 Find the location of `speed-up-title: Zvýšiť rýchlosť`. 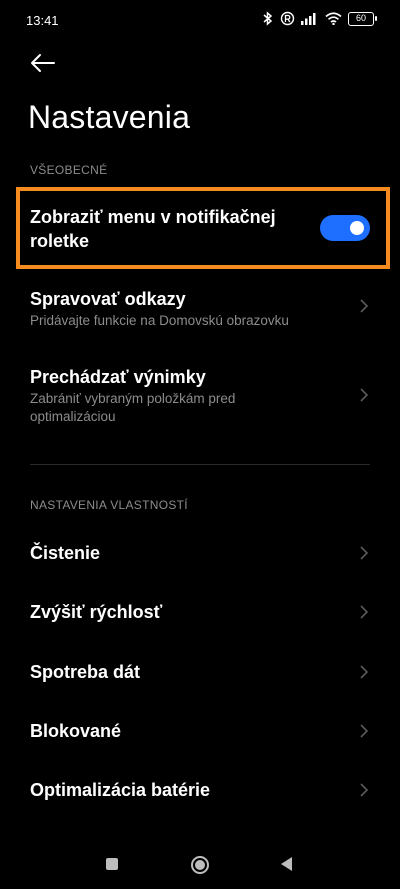

speed-up-title: Zvýšiť rýchlosť is located at coordinates (96, 612).